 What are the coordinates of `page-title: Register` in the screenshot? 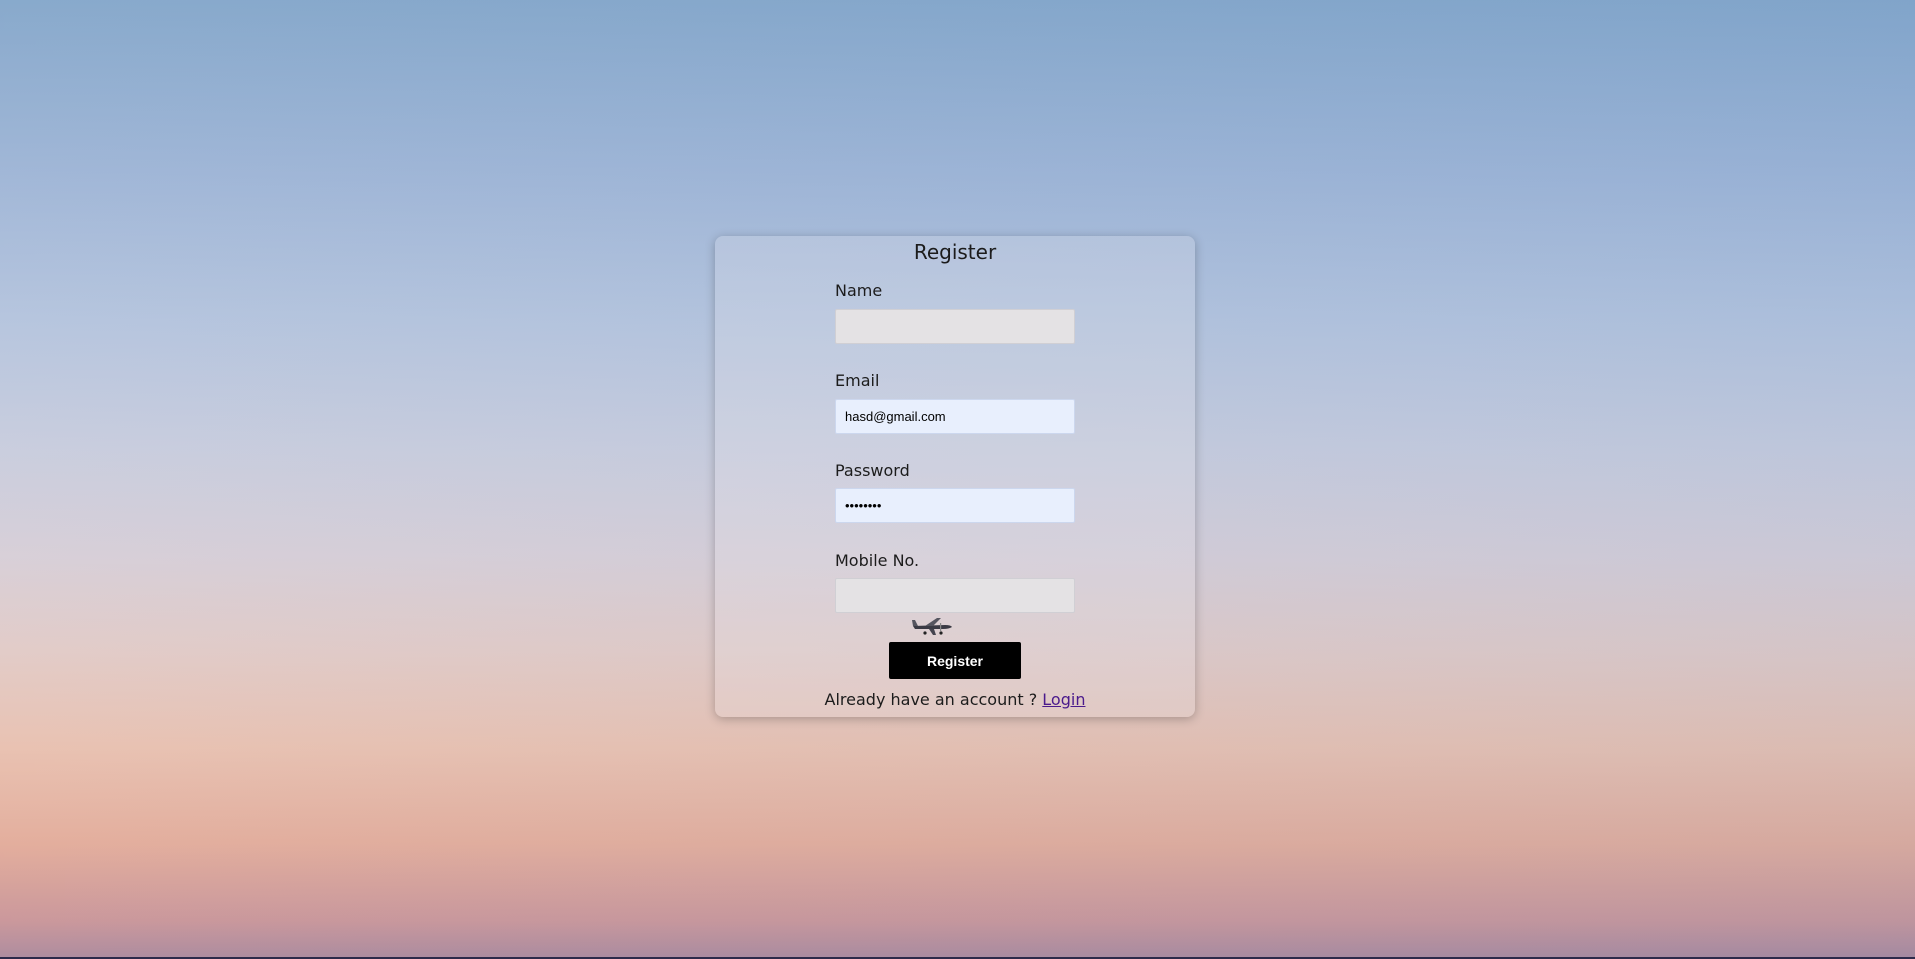 It's located at (955, 252).